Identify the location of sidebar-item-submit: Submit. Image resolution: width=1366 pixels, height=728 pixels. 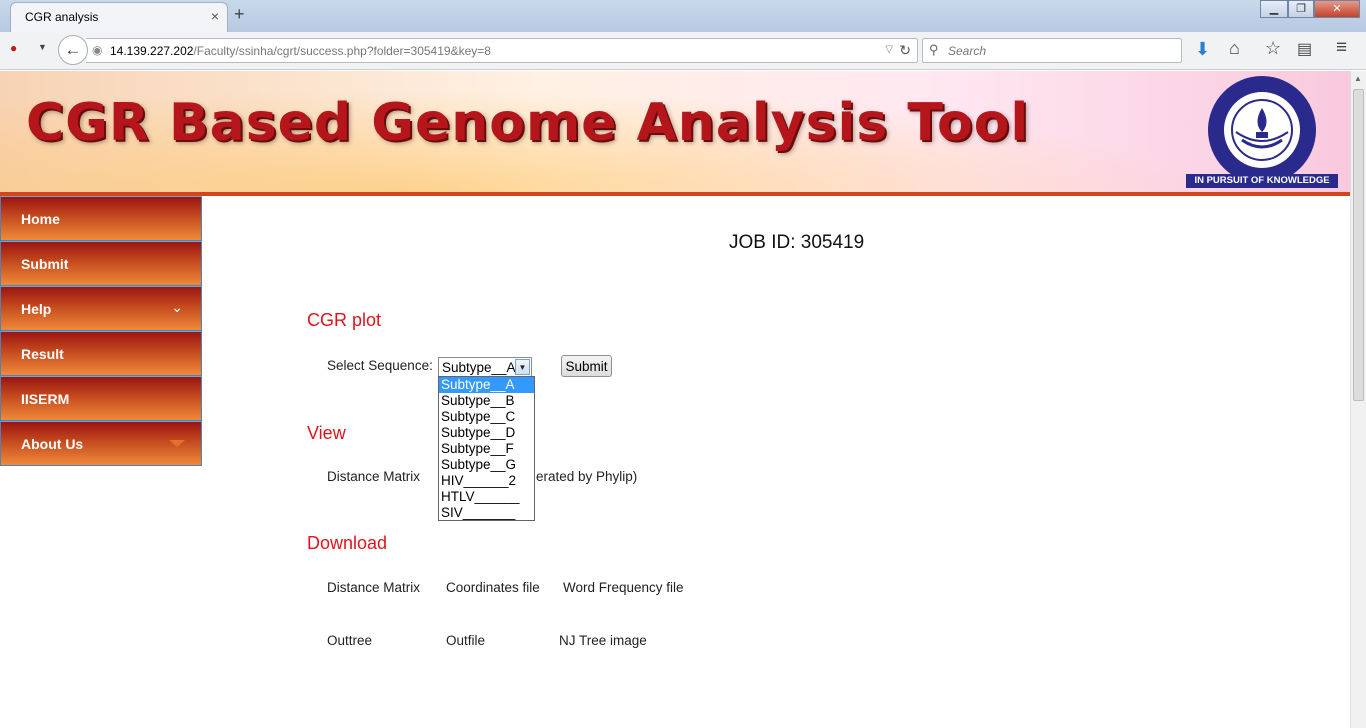
(101, 263).